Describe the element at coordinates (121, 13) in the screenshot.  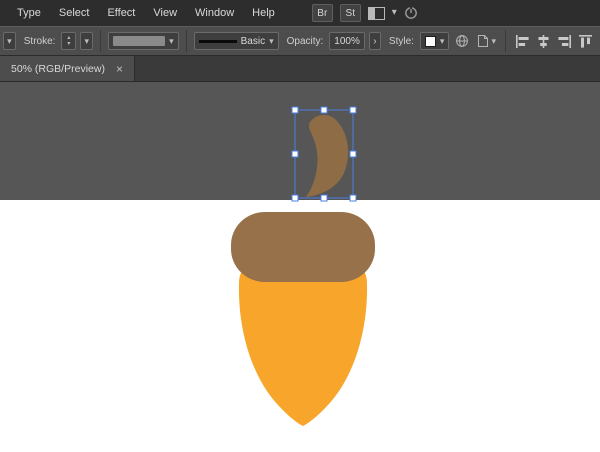
I see `menu-effect: Effect` at that location.